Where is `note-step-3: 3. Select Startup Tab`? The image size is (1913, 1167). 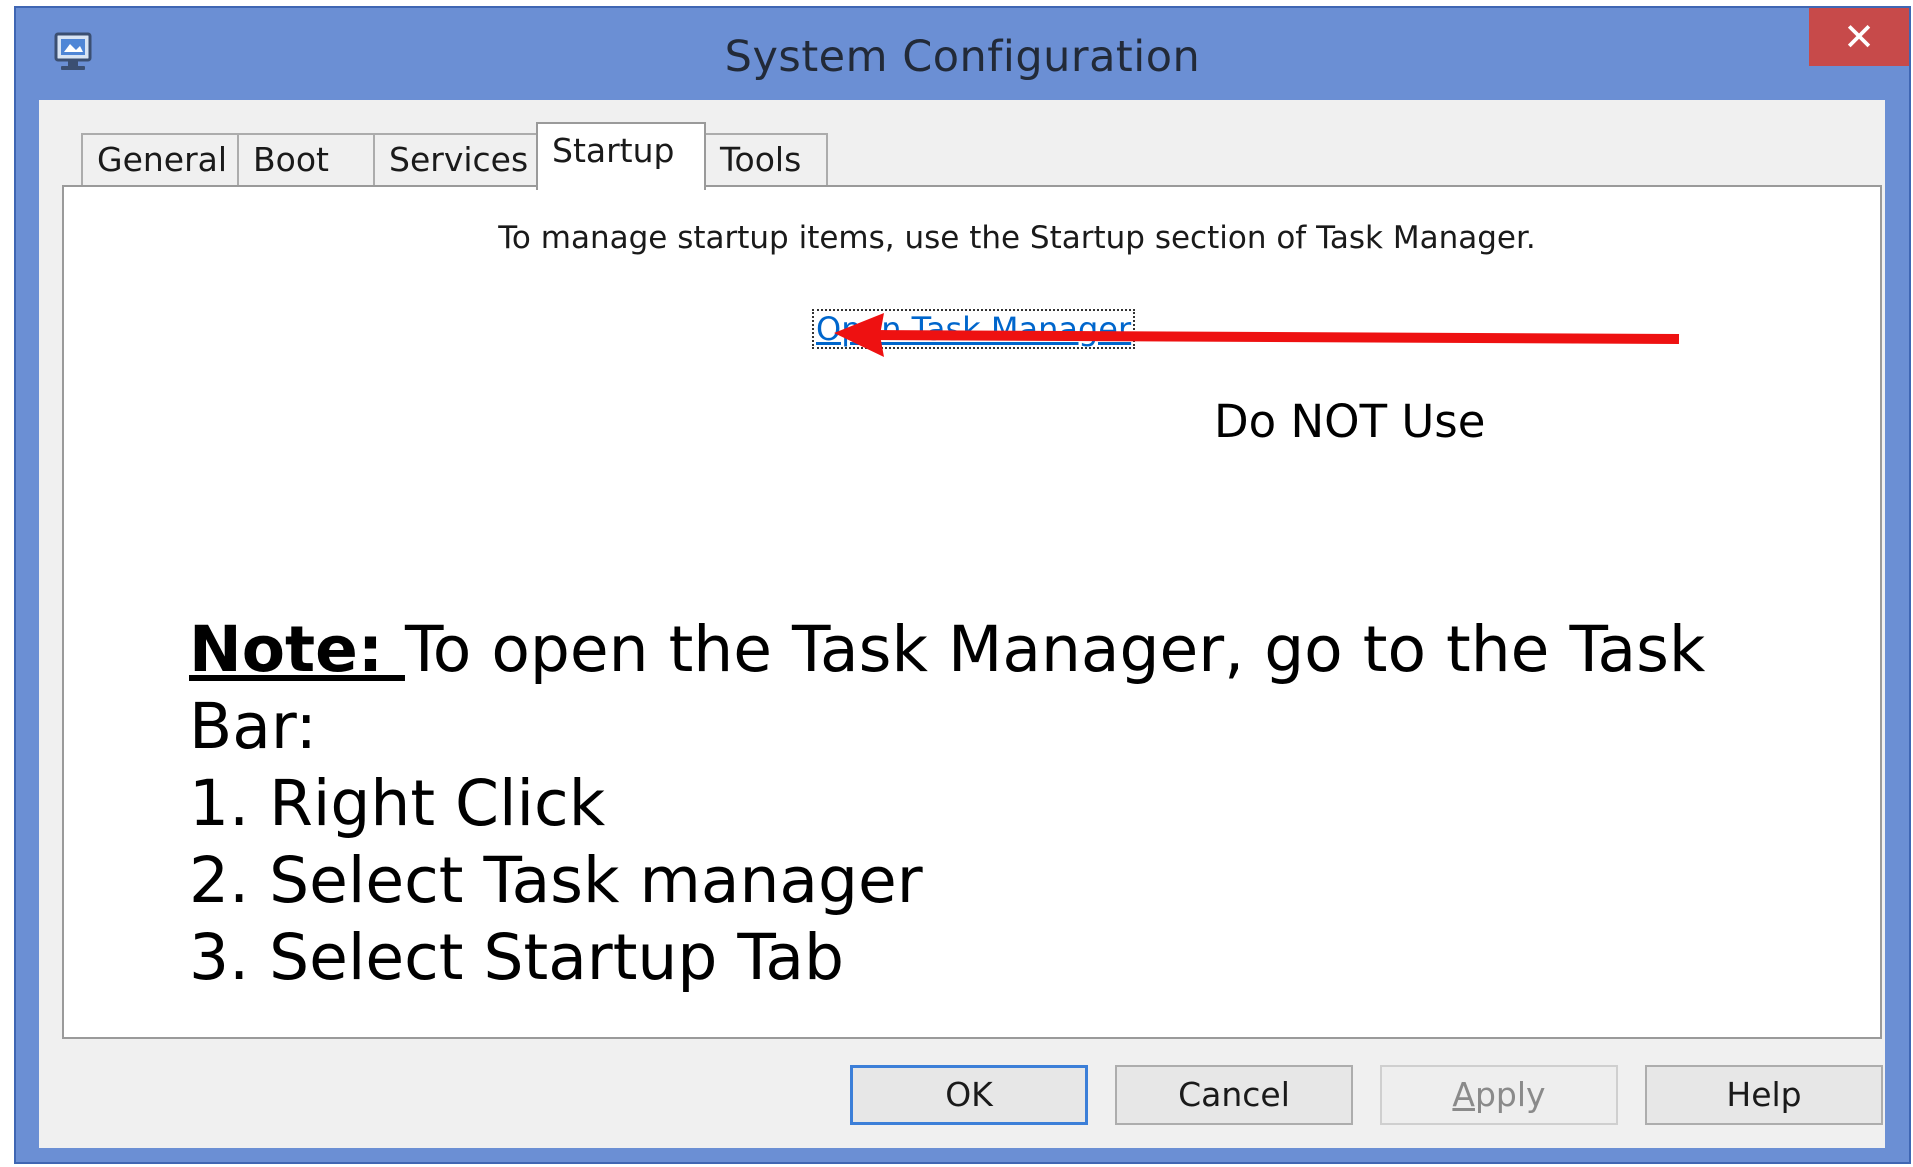
note-step-3: 3. Select Startup Tab is located at coordinates (517, 957).